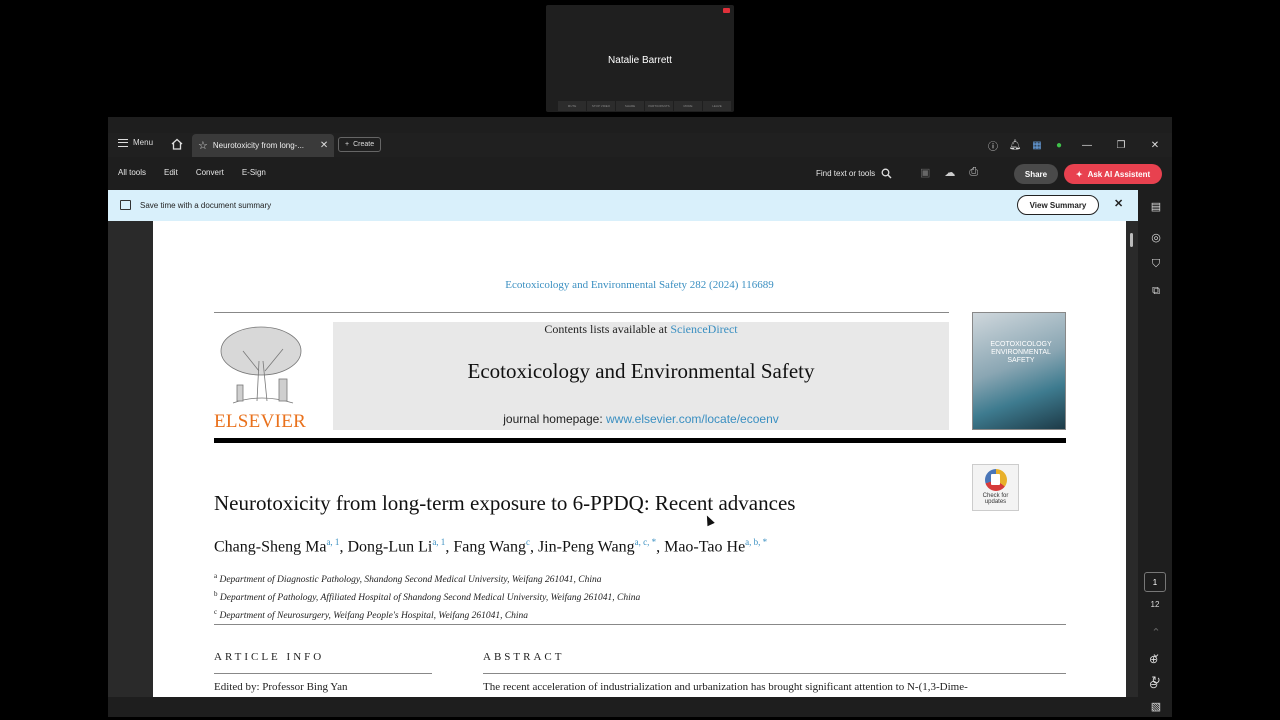  I want to click on sciencedirect-link: ScienceDirect, so click(703, 329).